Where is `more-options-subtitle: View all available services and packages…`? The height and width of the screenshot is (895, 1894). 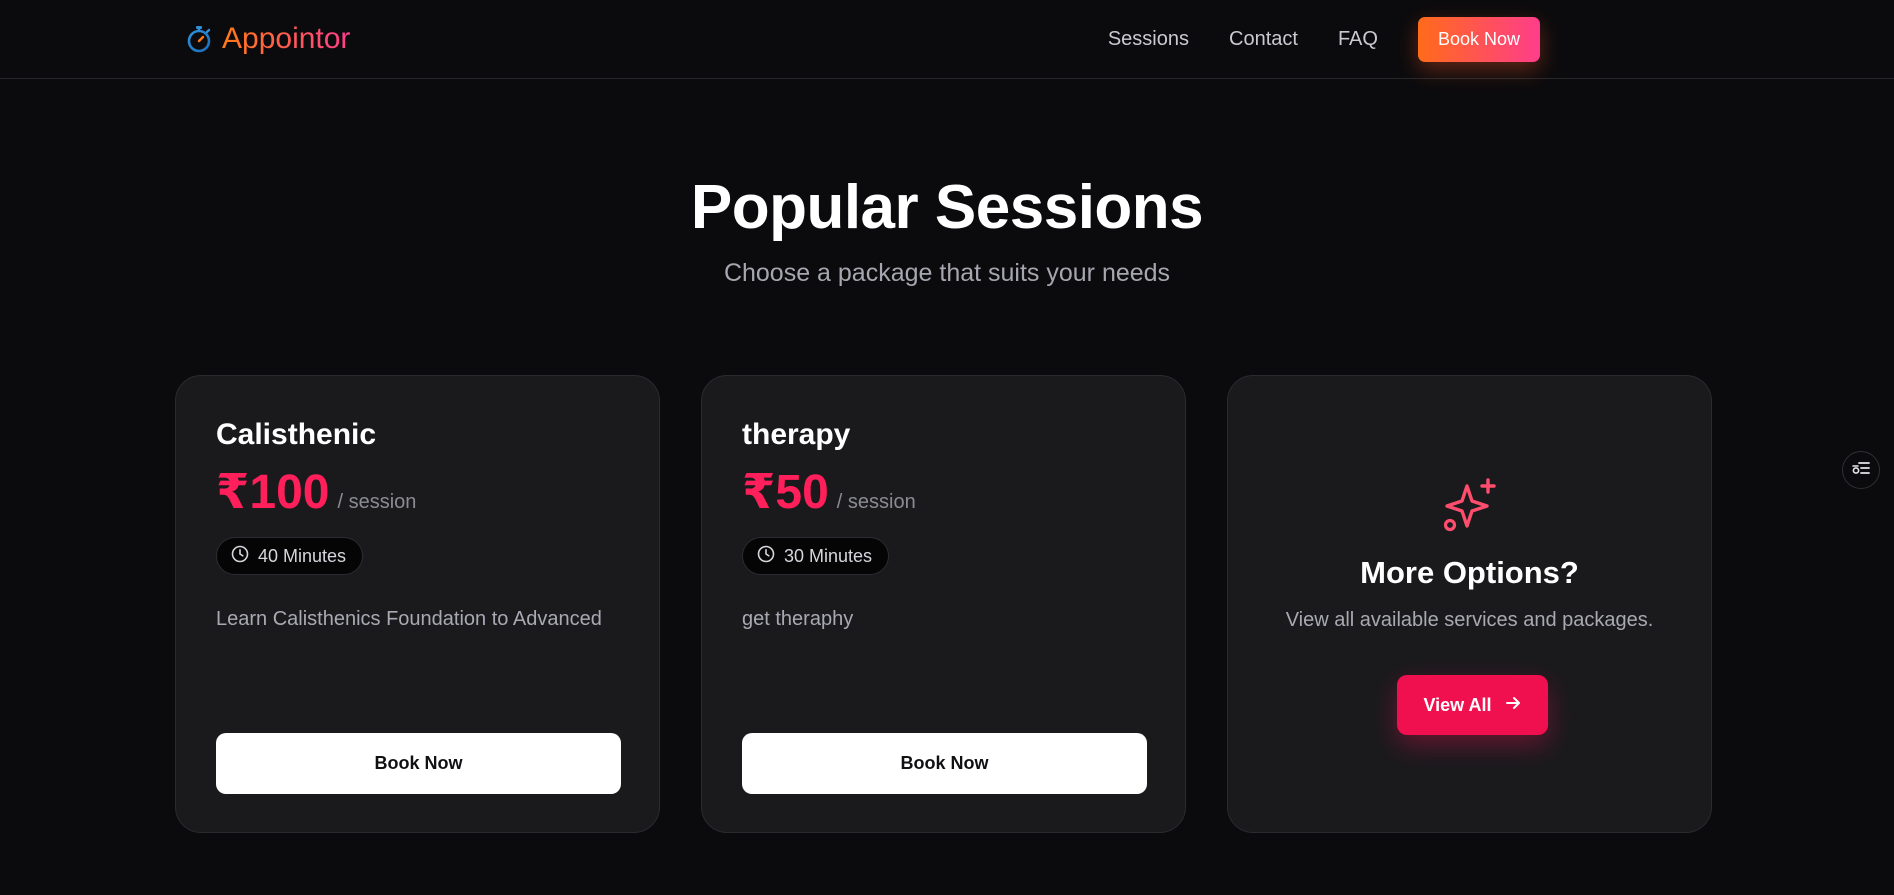
more-options-subtitle: View all available services and packages… is located at coordinates (1469, 620).